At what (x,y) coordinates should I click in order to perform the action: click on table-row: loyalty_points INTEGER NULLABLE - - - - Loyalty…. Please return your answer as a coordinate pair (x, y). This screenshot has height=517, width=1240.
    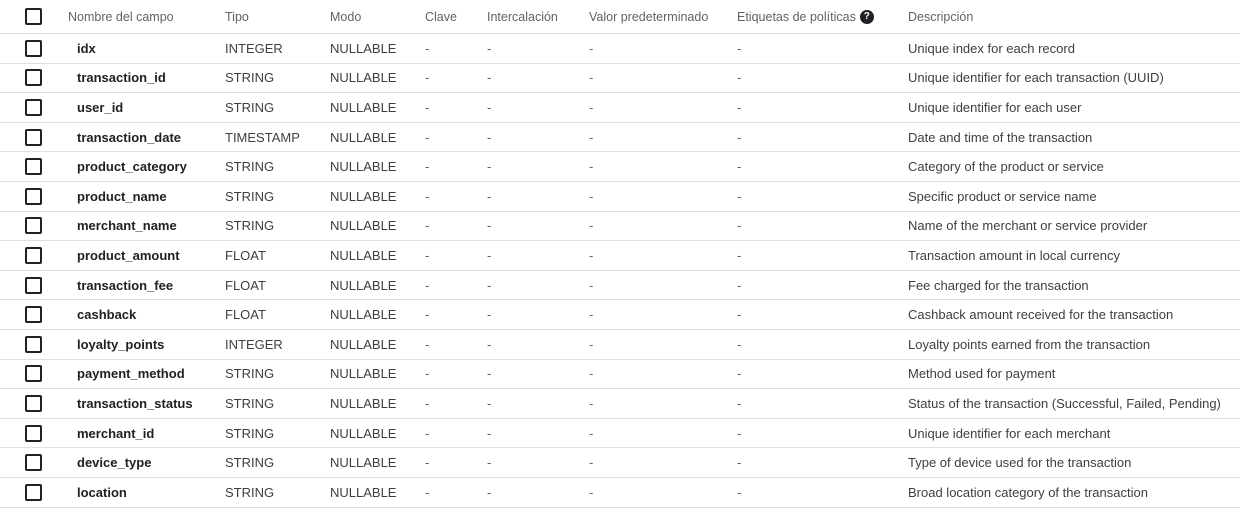
    Looking at the image, I should click on (620, 345).